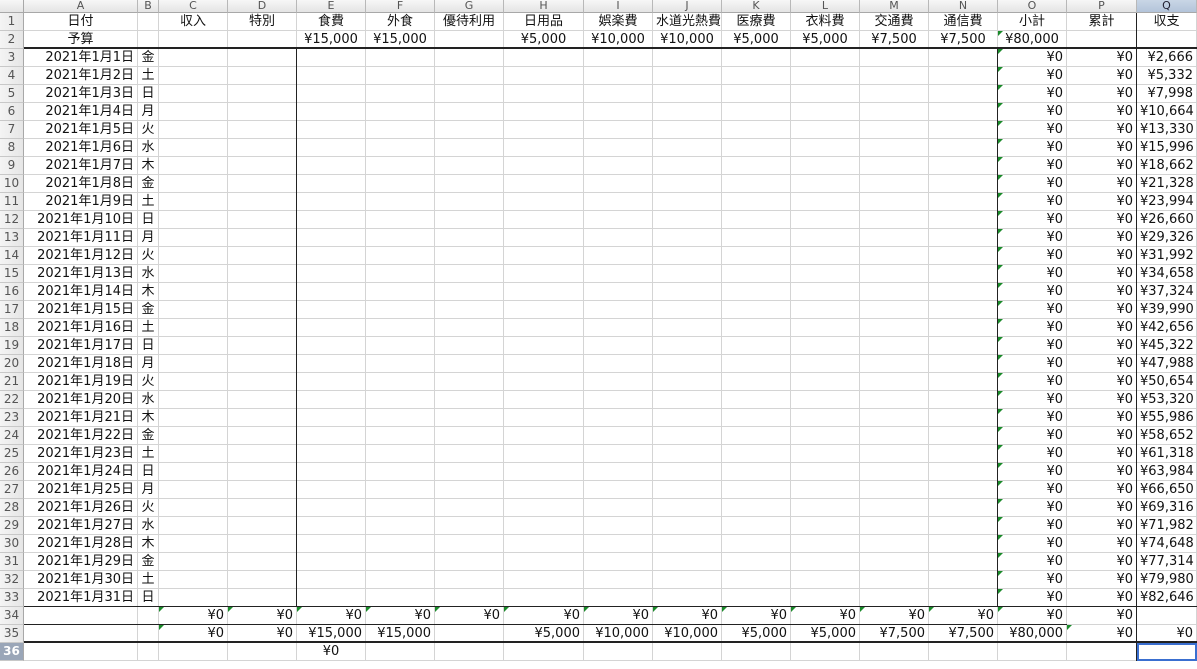 The image size is (1197, 669). I want to click on cell-i26, so click(618, 472).